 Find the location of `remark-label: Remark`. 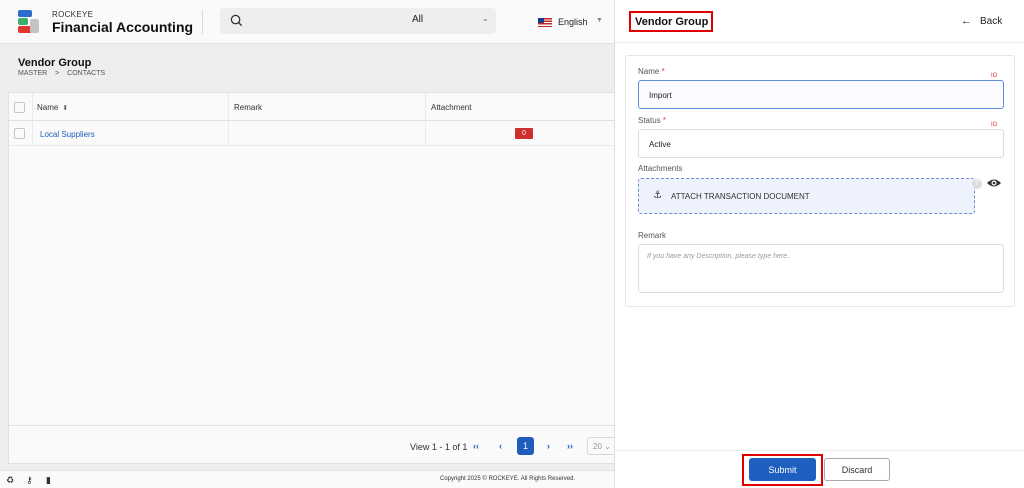

remark-label: Remark is located at coordinates (652, 235).